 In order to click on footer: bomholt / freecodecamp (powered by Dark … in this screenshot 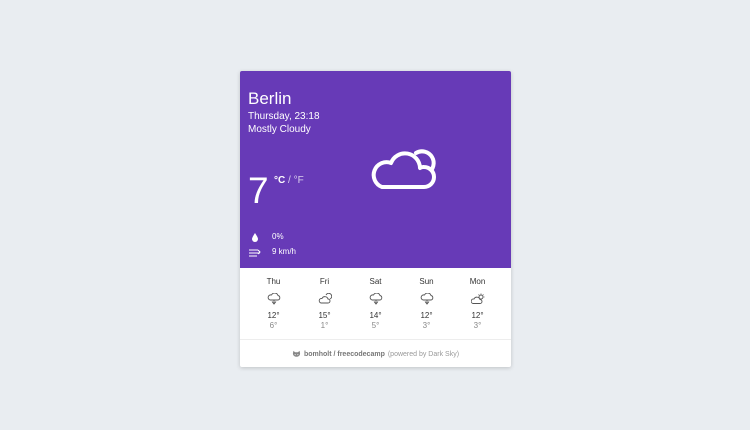, I will do `click(375, 353)`.